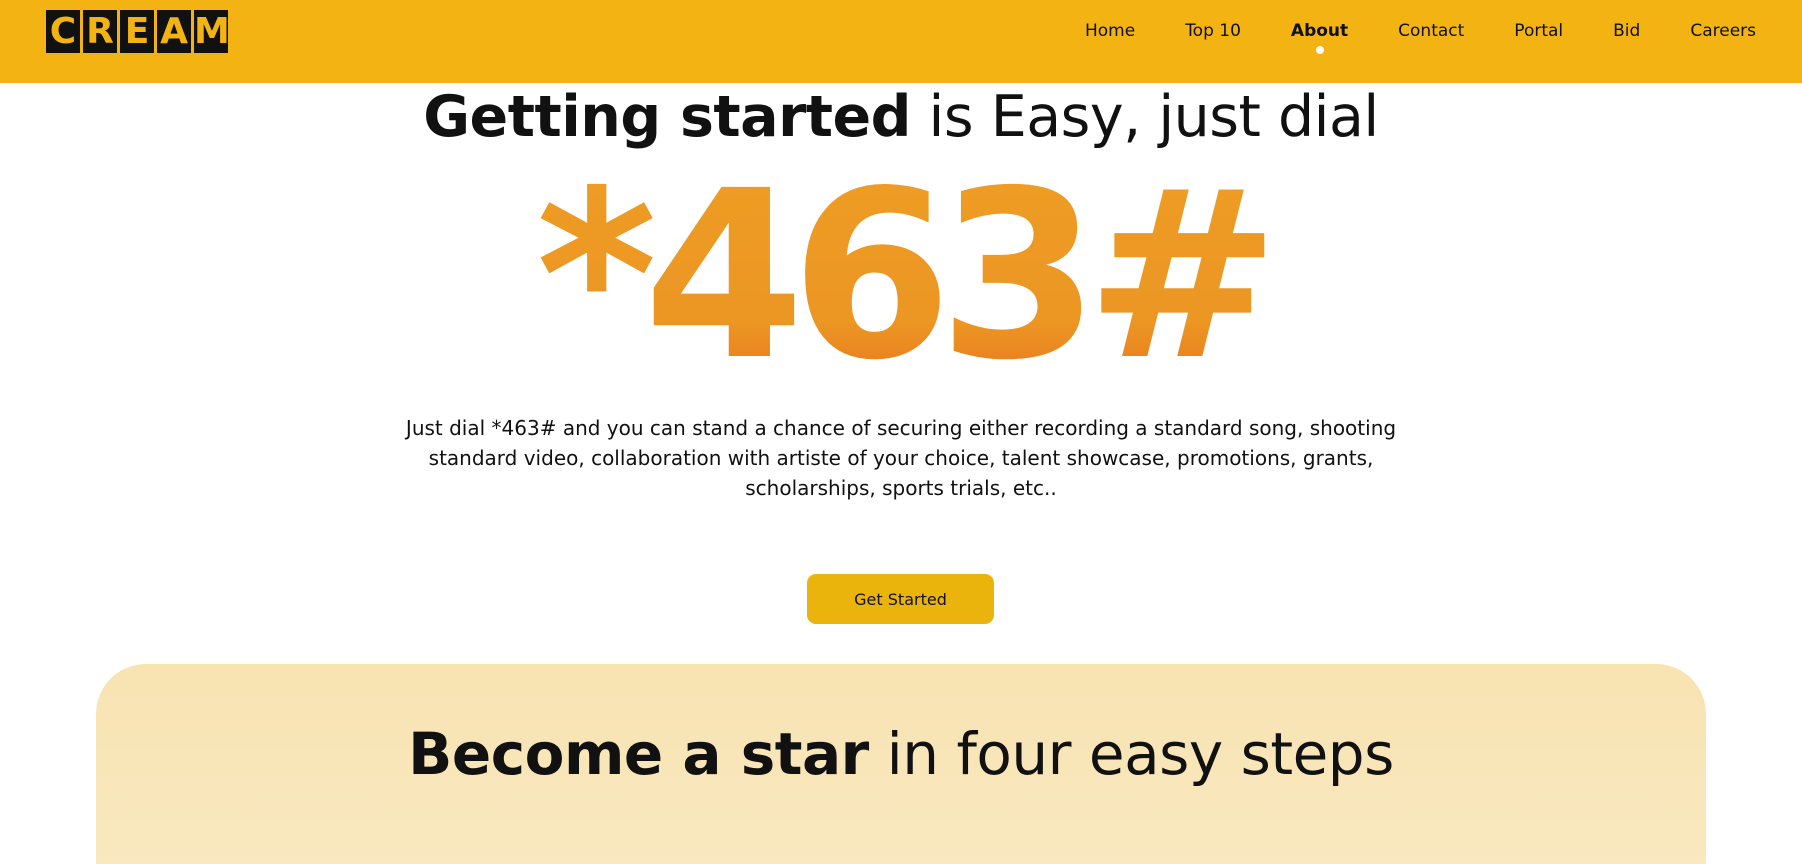 This screenshot has height=864, width=1802. I want to click on active-indicator-dot, so click(1319, 50).